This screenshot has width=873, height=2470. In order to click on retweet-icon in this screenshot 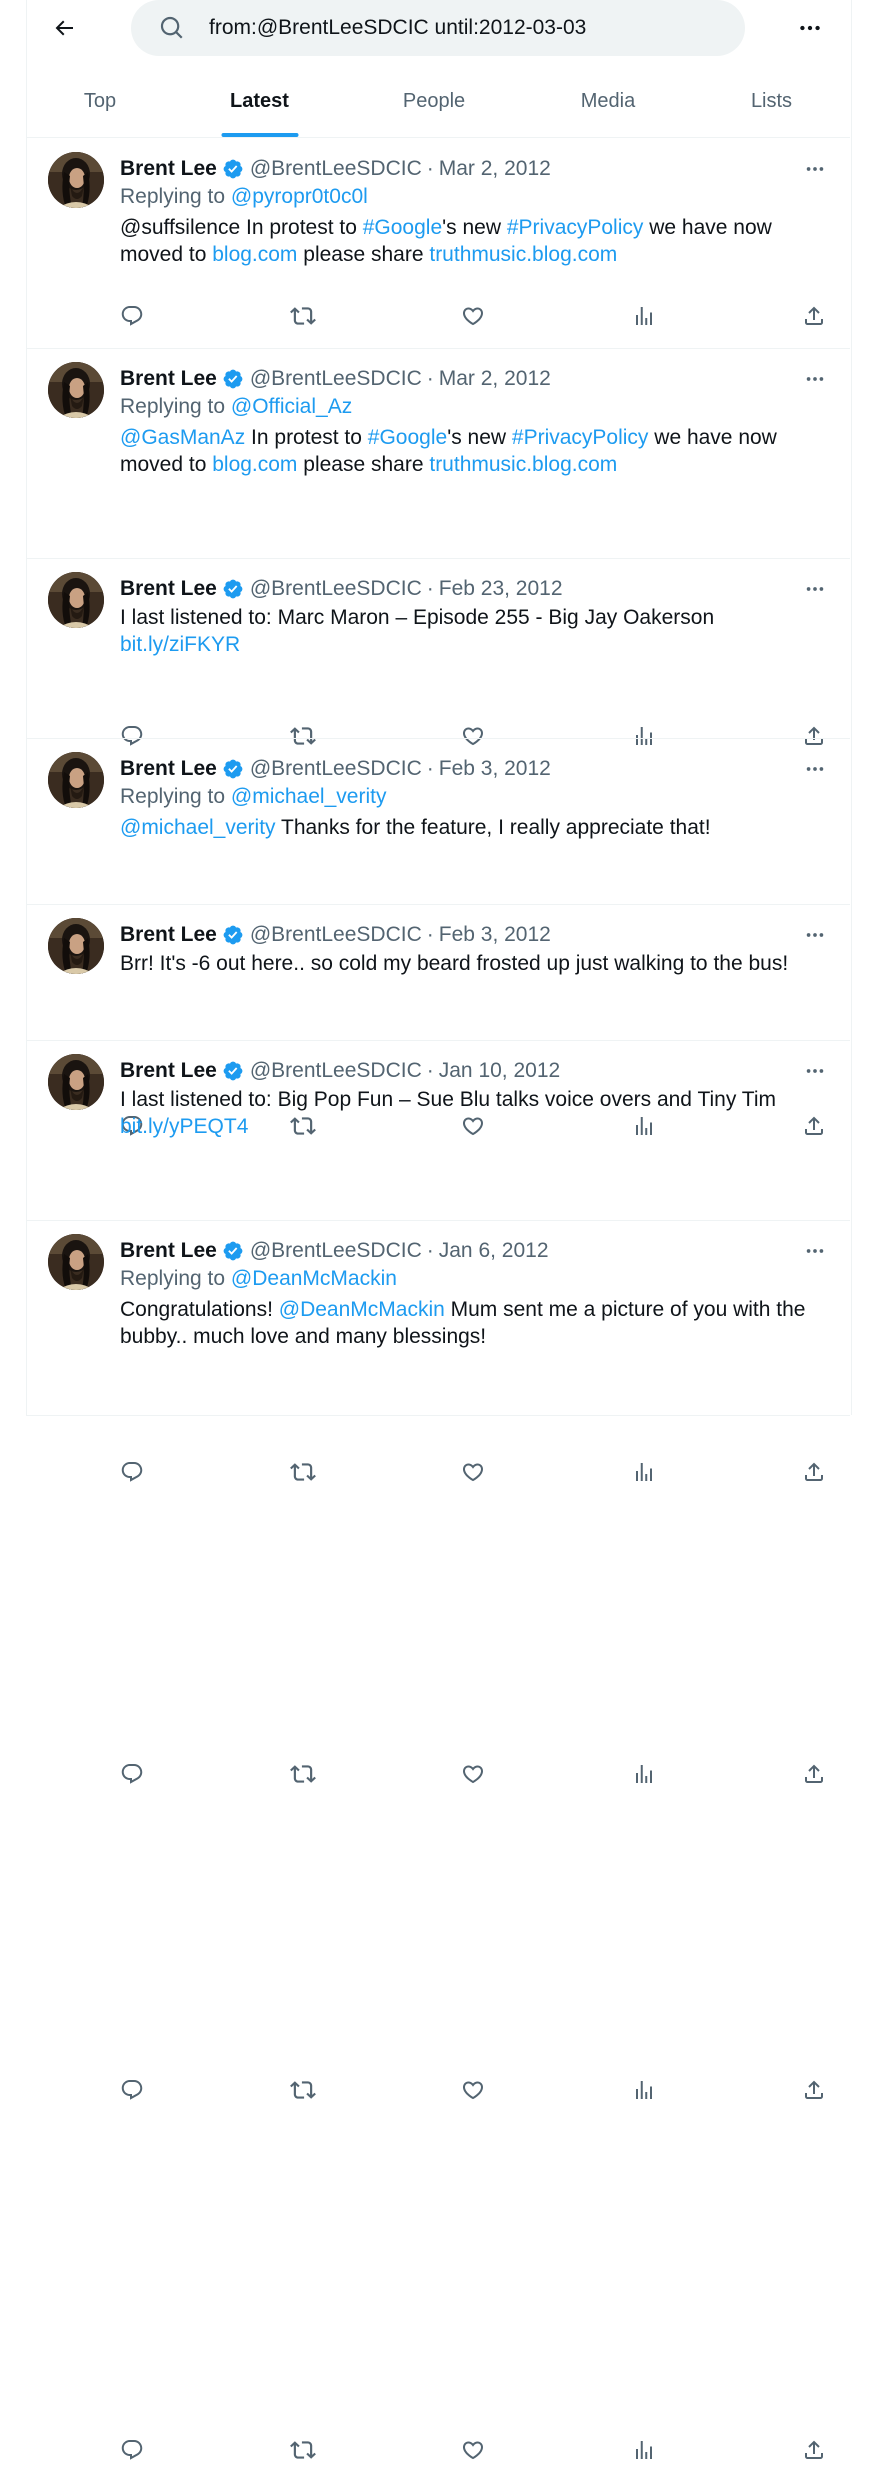, I will do `click(303, 1774)`.